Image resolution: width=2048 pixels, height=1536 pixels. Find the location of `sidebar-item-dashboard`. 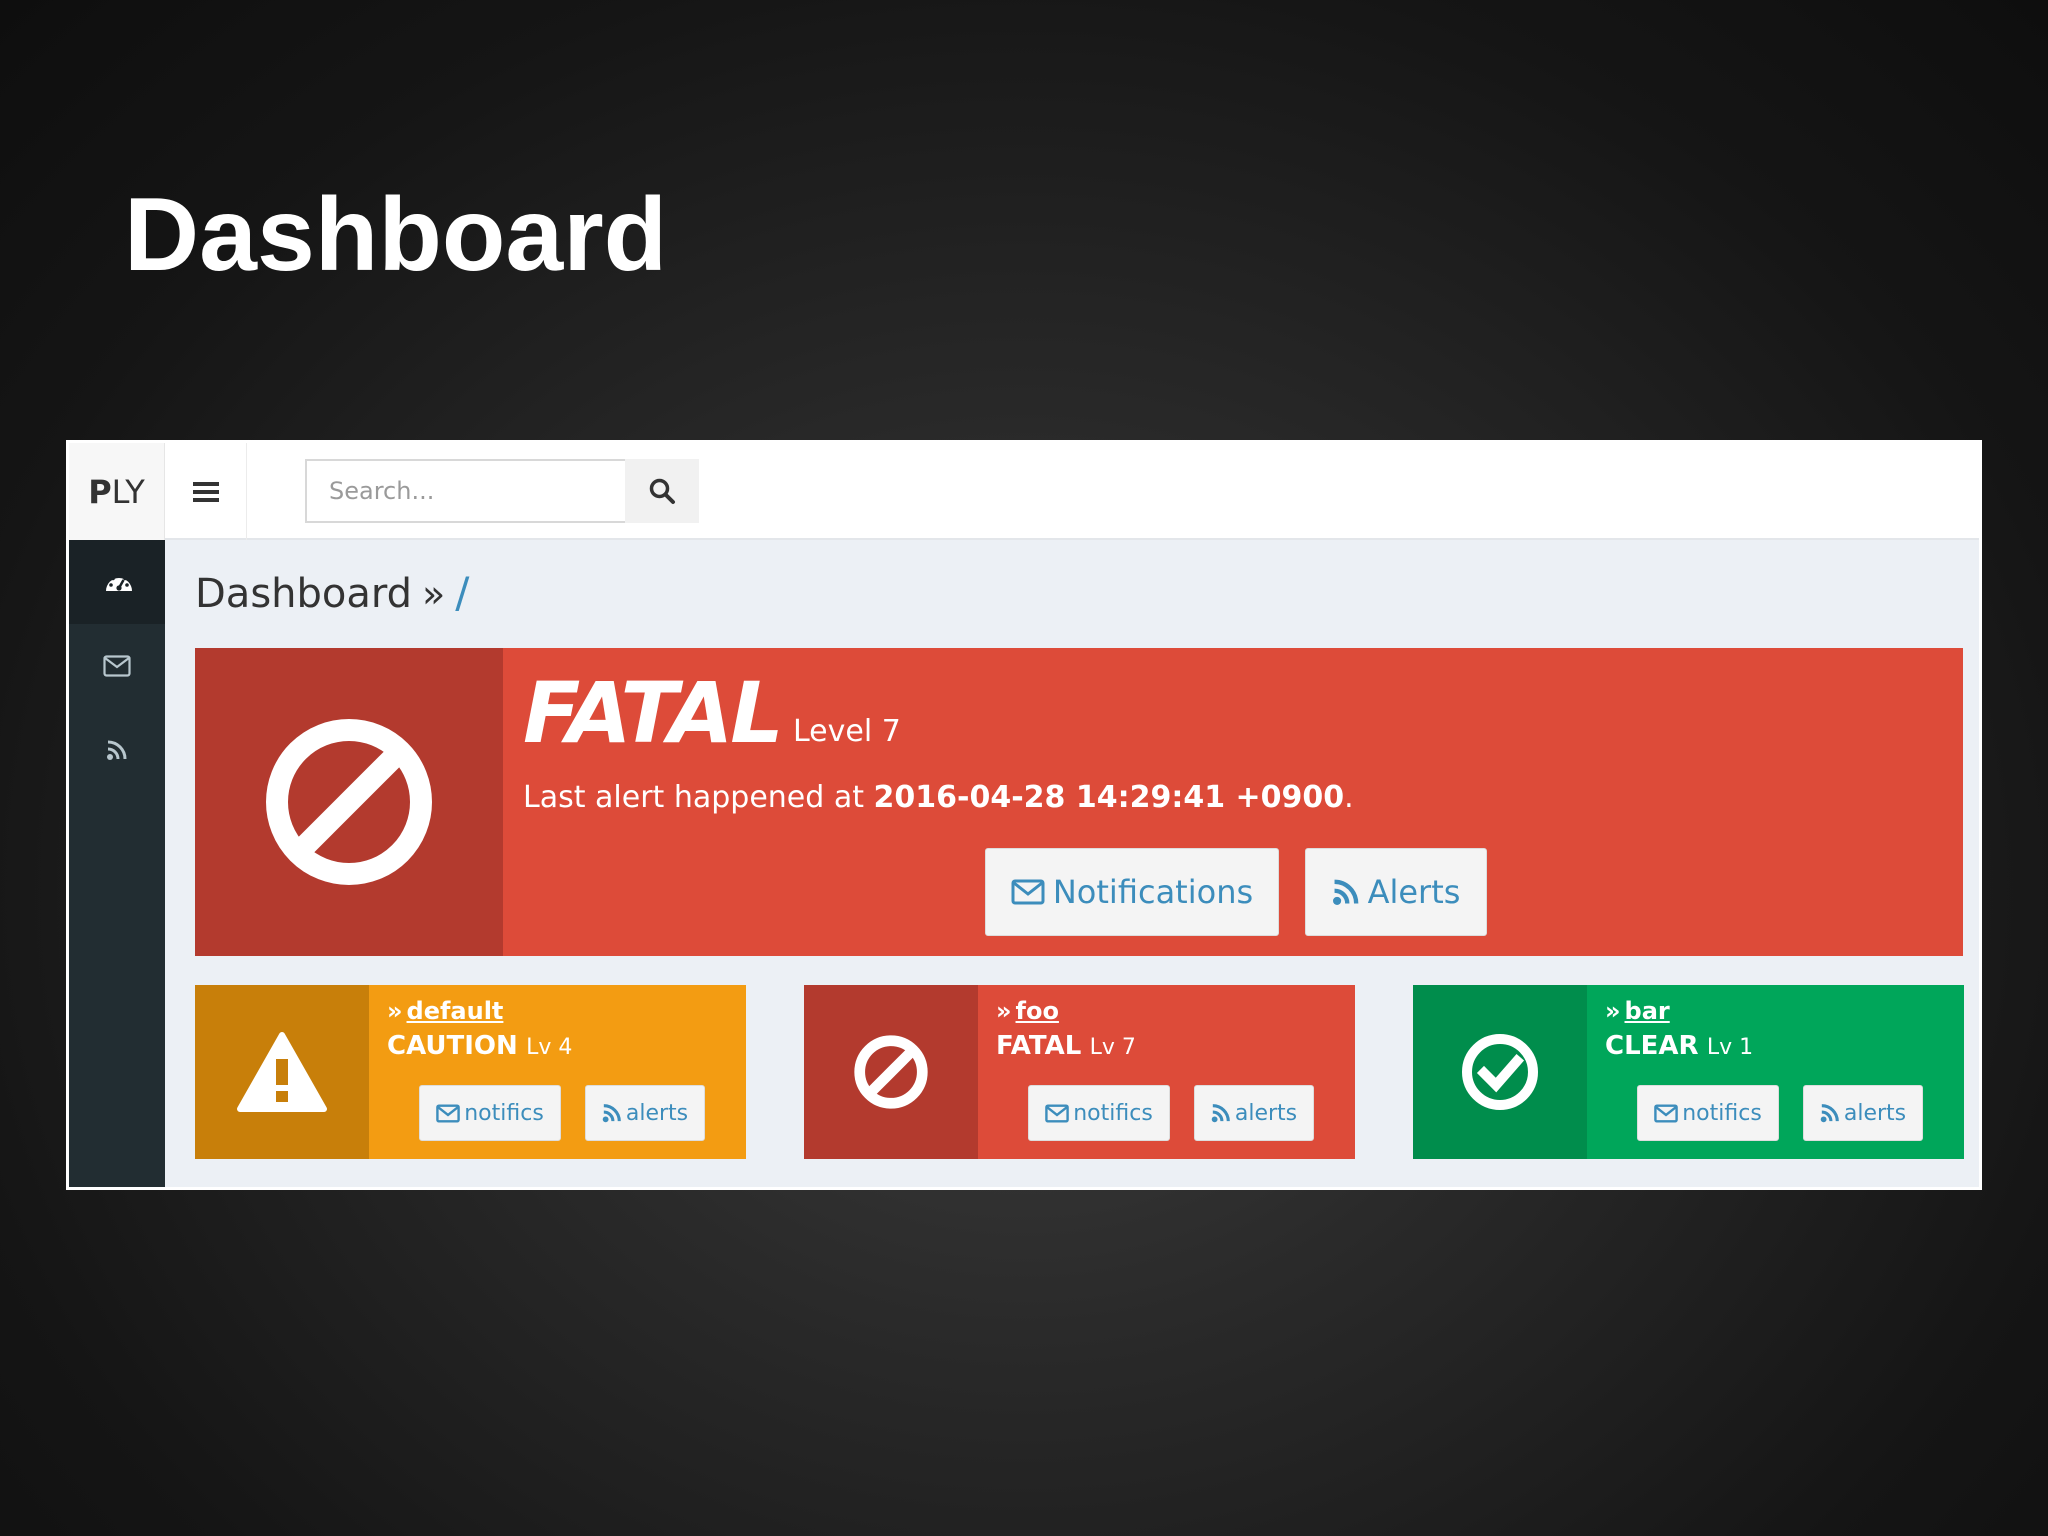

sidebar-item-dashboard is located at coordinates (117, 582).